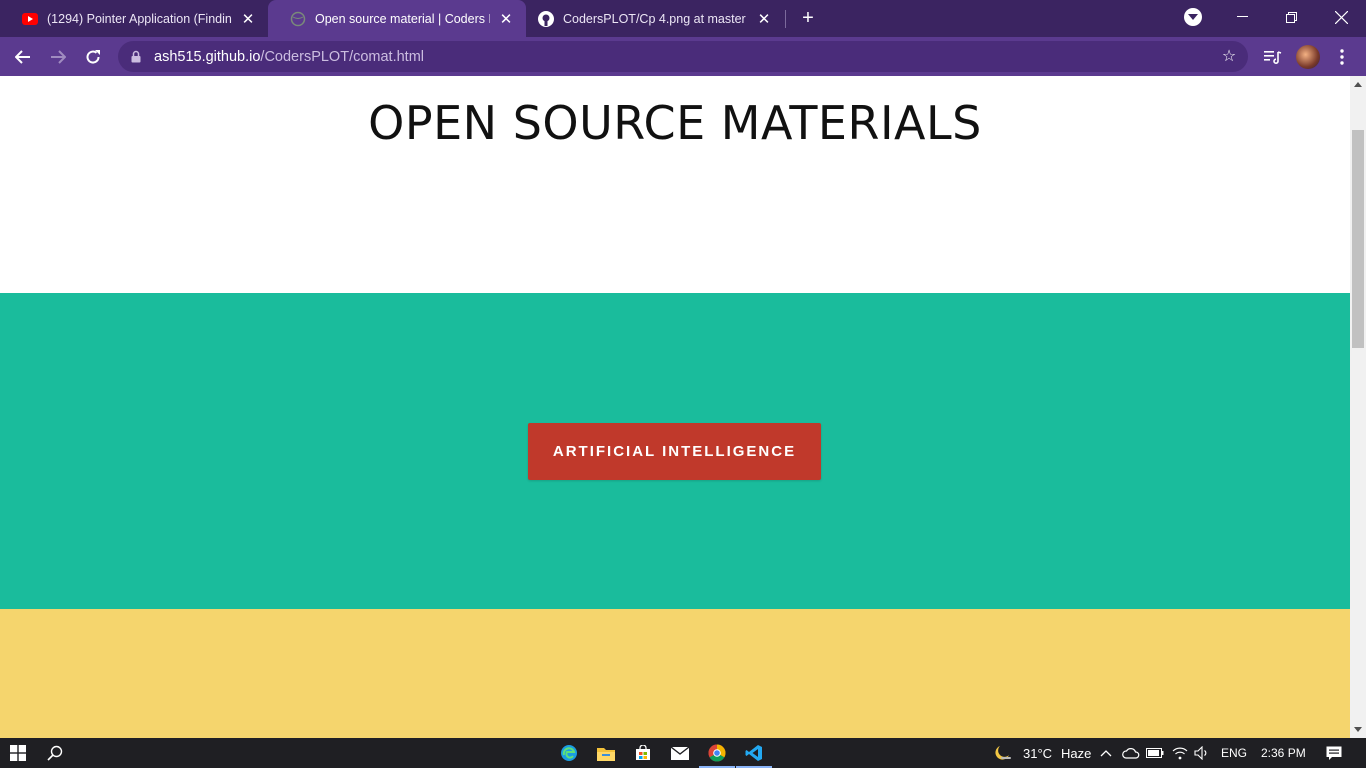 Image resolution: width=1366 pixels, height=768 pixels. Describe the element at coordinates (1358, 84) in the screenshot. I see `scroll-up-icon` at that location.